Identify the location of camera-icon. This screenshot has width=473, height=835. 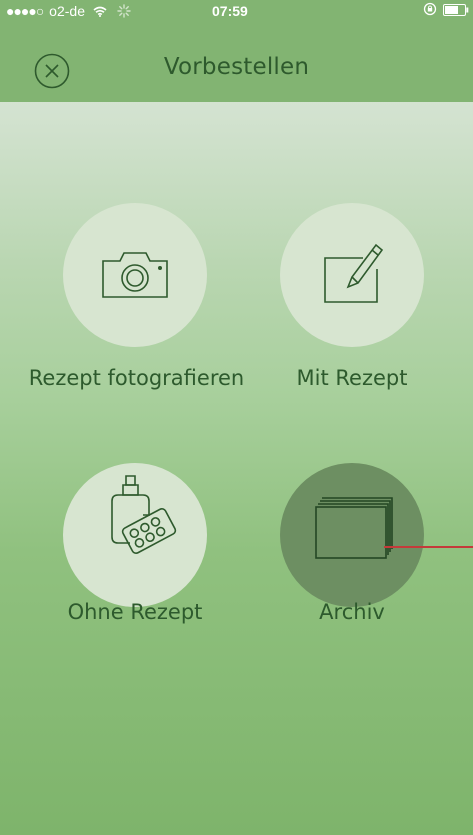
(135, 275).